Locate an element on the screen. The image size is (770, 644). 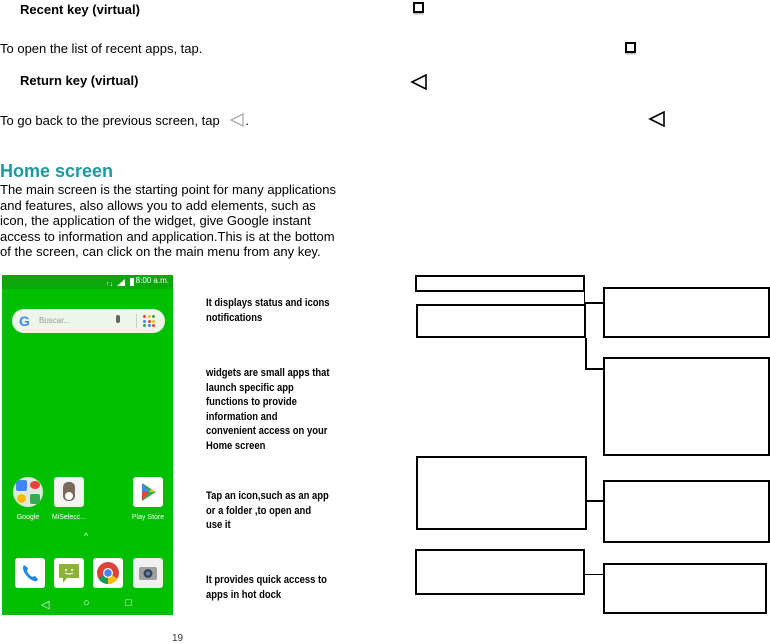
miseleccion-app-icon is located at coordinates (69, 492).